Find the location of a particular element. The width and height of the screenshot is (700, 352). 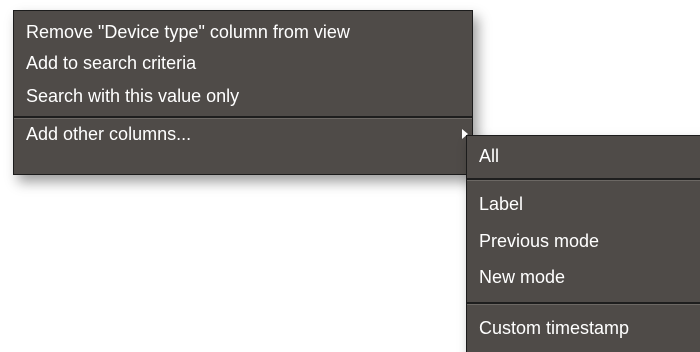

menu-item-label: New mode is located at coordinates (522, 277).